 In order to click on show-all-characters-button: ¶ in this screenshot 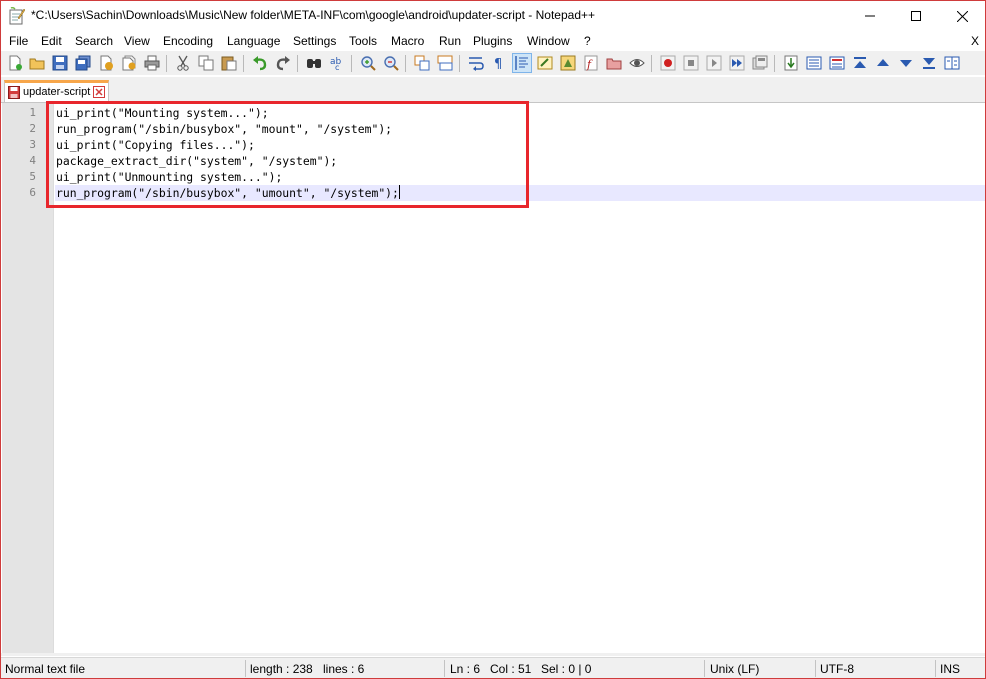, I will do `click(499, 63)`.